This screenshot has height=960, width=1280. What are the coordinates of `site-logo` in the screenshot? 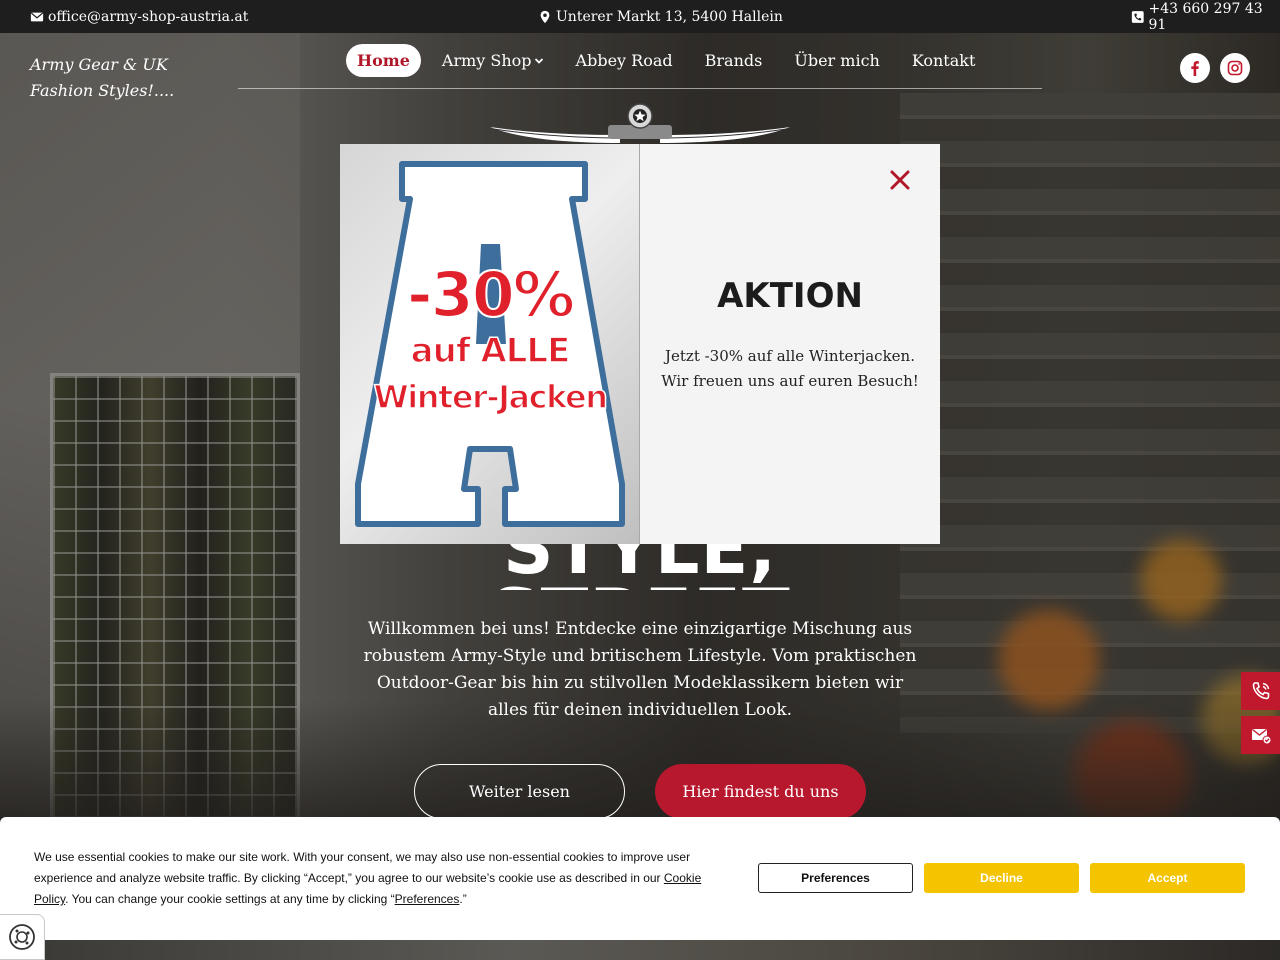 It's located at (640, 124).